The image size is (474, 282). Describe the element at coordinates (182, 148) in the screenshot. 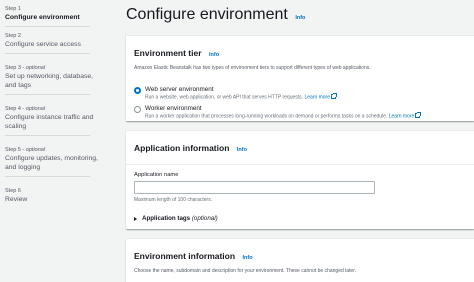

I see `panel-title: Application information` at that location.